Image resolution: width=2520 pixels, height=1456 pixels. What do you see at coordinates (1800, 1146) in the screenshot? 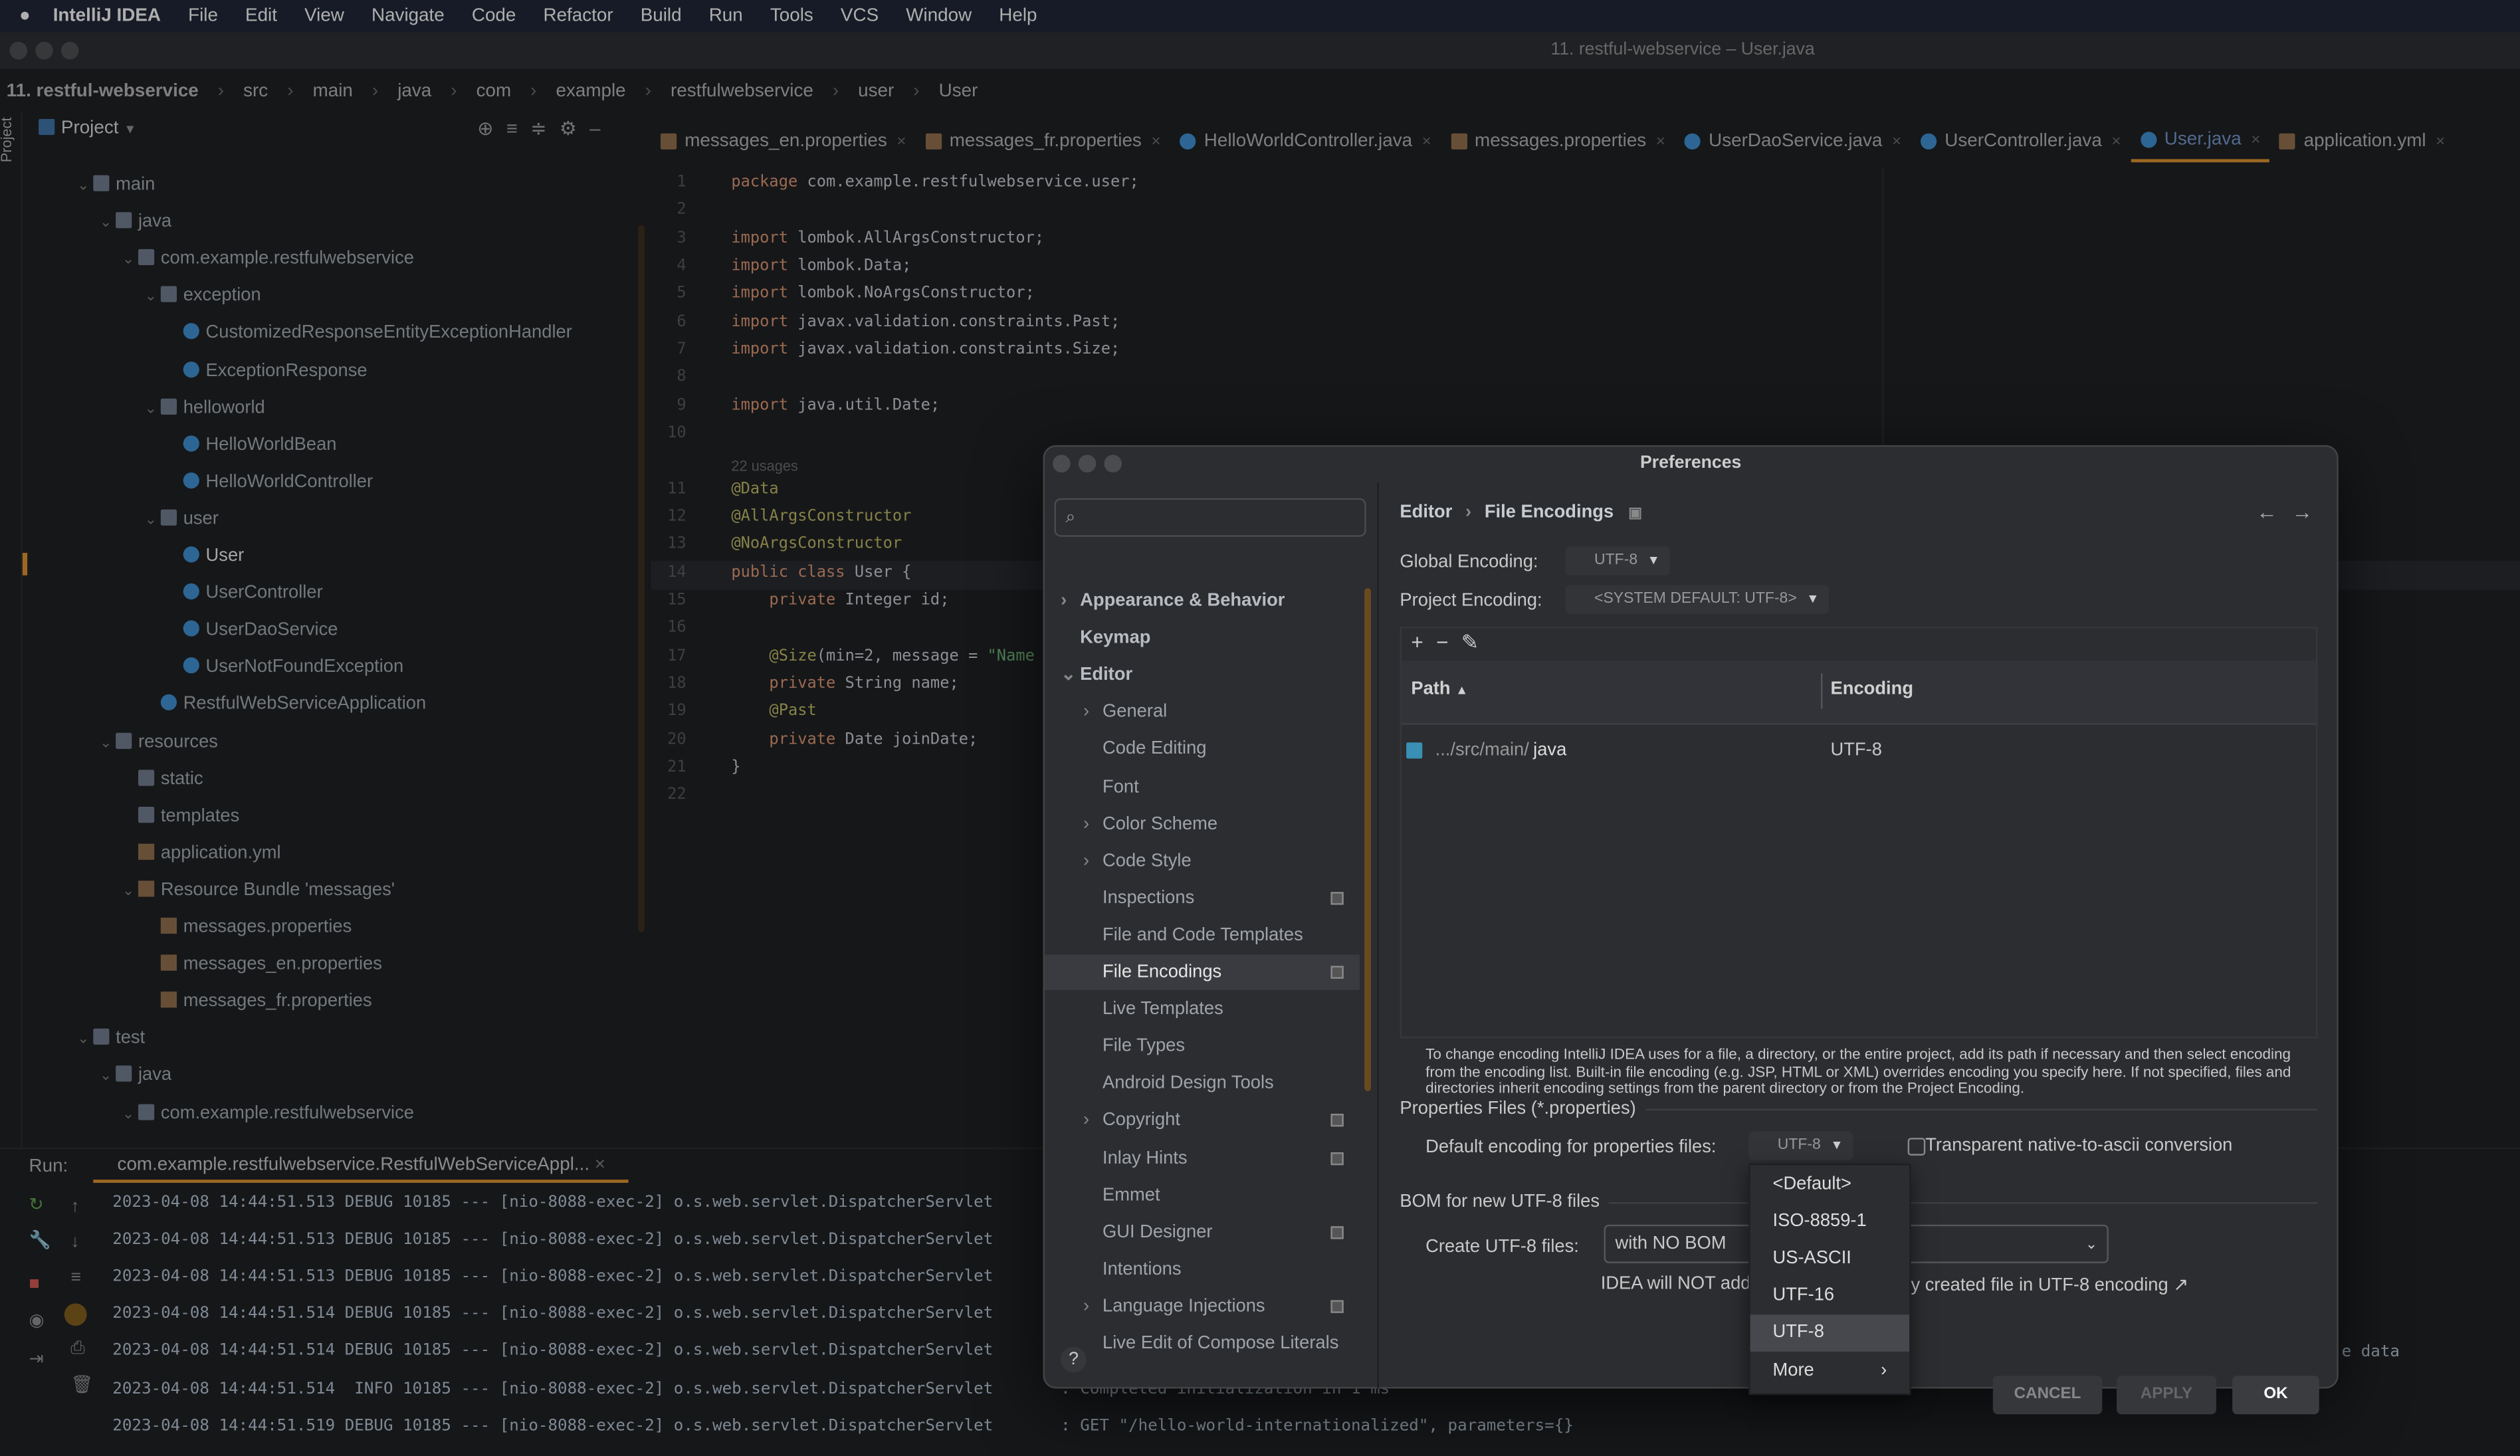
I see `properties-encoding-select: UTF-8` at bounding box center [1800, 1146].